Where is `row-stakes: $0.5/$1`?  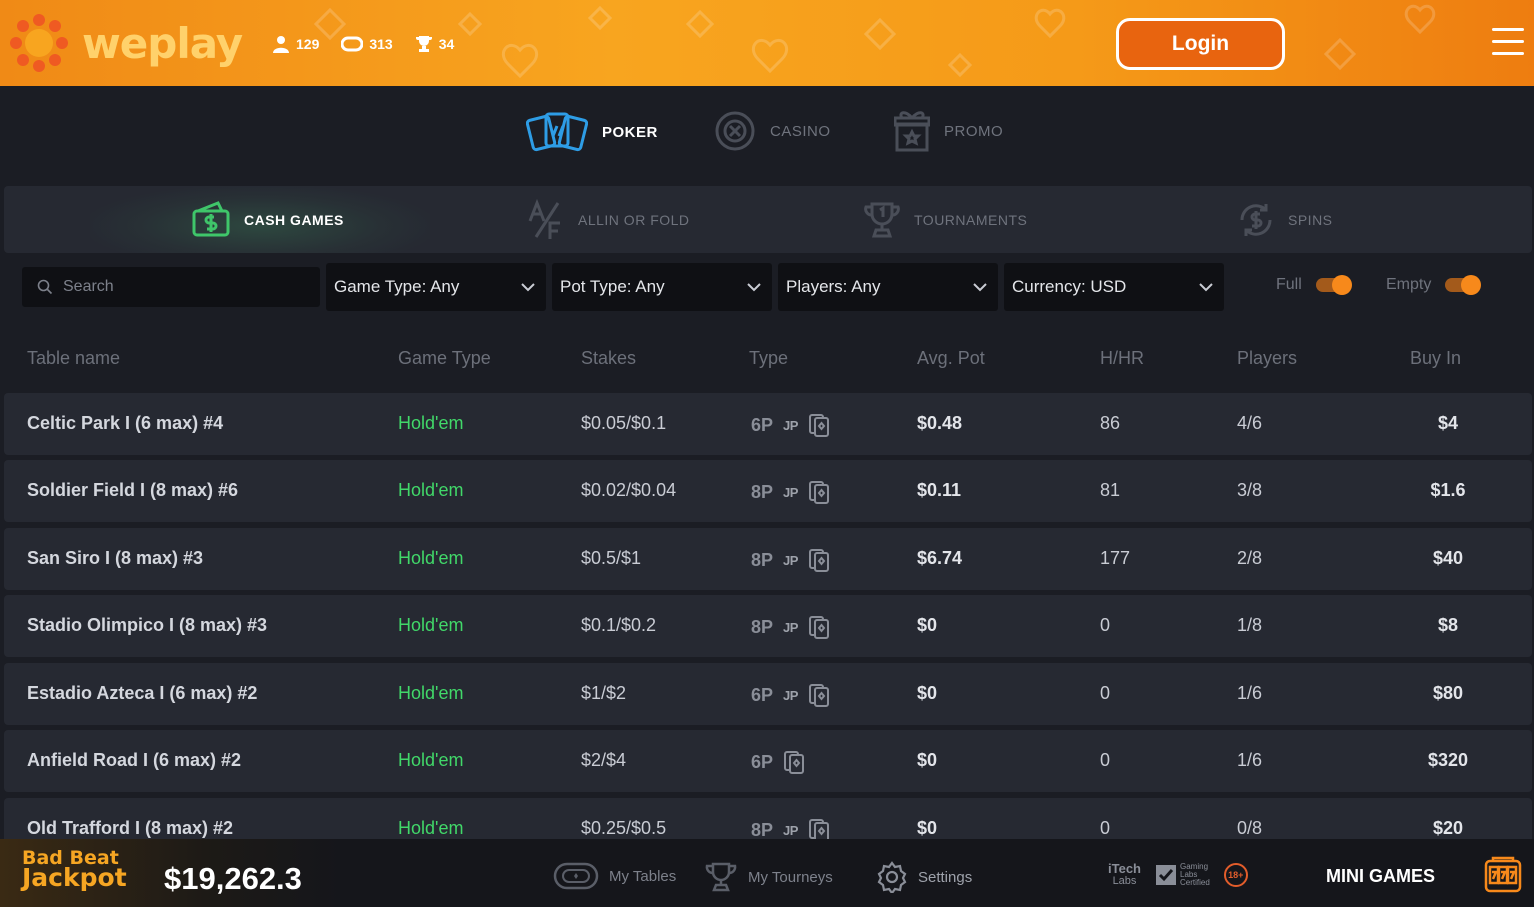 row-stakes: $0.5/$1 is located at coordinates (611, 558).